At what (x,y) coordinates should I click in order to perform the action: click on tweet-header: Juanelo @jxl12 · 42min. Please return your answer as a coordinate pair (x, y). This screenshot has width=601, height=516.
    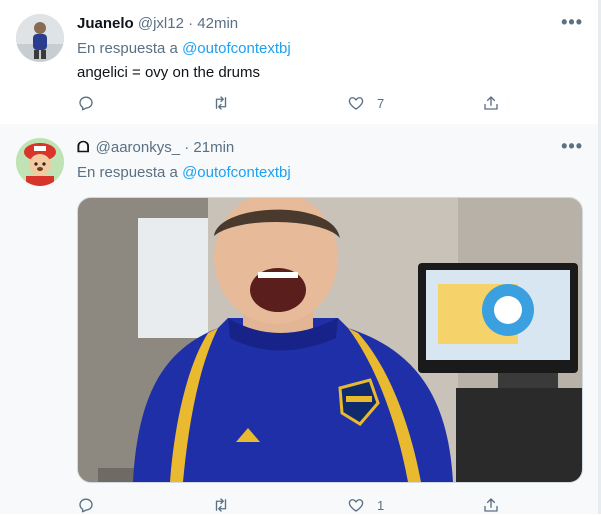
    Looking at the image, I should click on (157, 24).